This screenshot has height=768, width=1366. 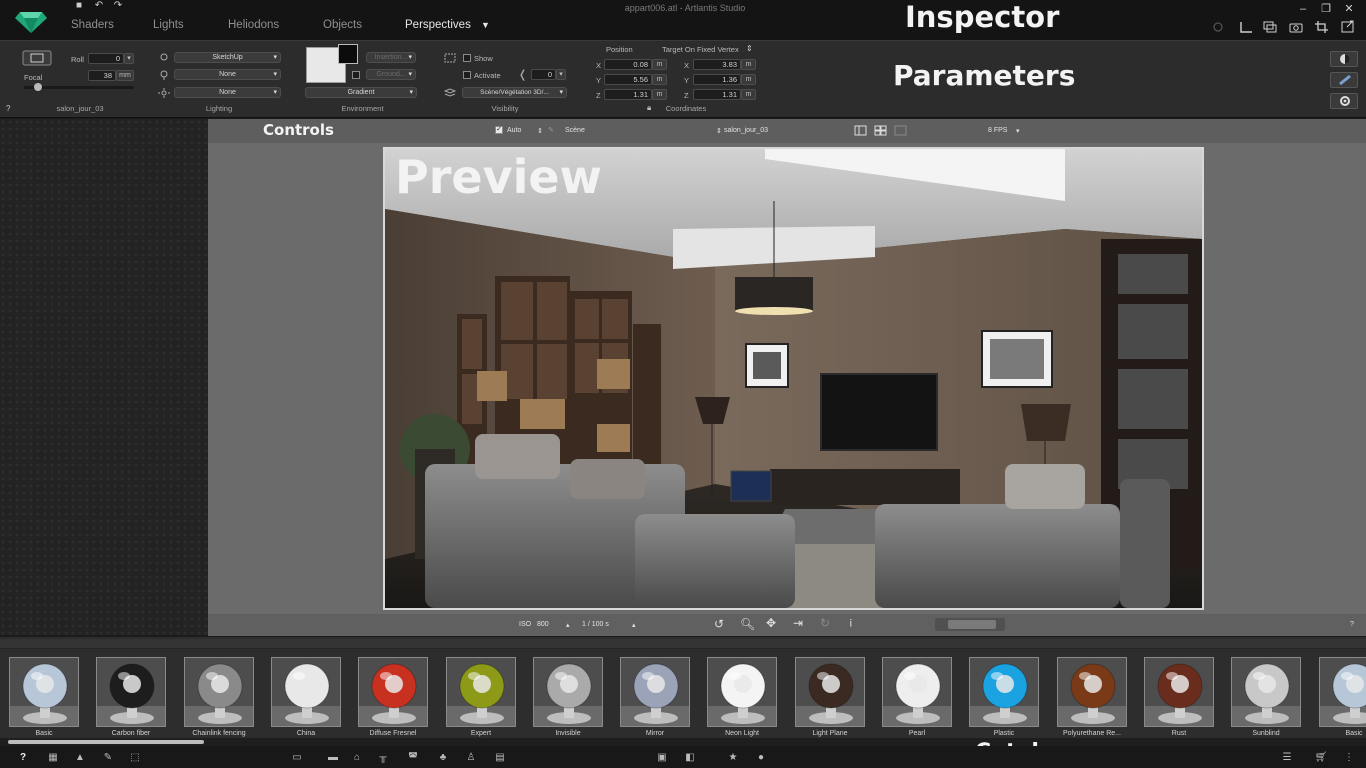 I want to click on background-dropdown: Gradient, so click(x=361, y=92).